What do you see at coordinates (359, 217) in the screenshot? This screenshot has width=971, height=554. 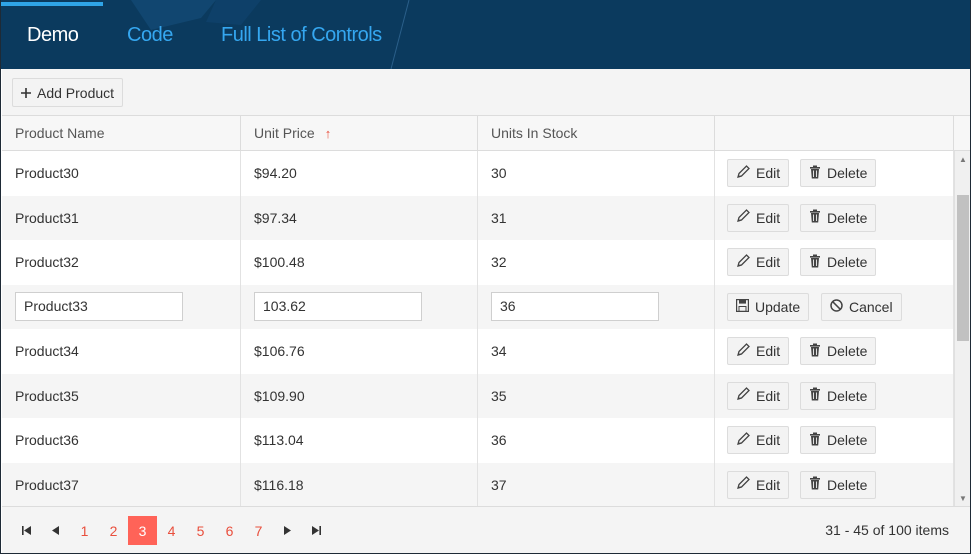 I see `cell-unit-price: $97.34` at bounding box center [359, 217].